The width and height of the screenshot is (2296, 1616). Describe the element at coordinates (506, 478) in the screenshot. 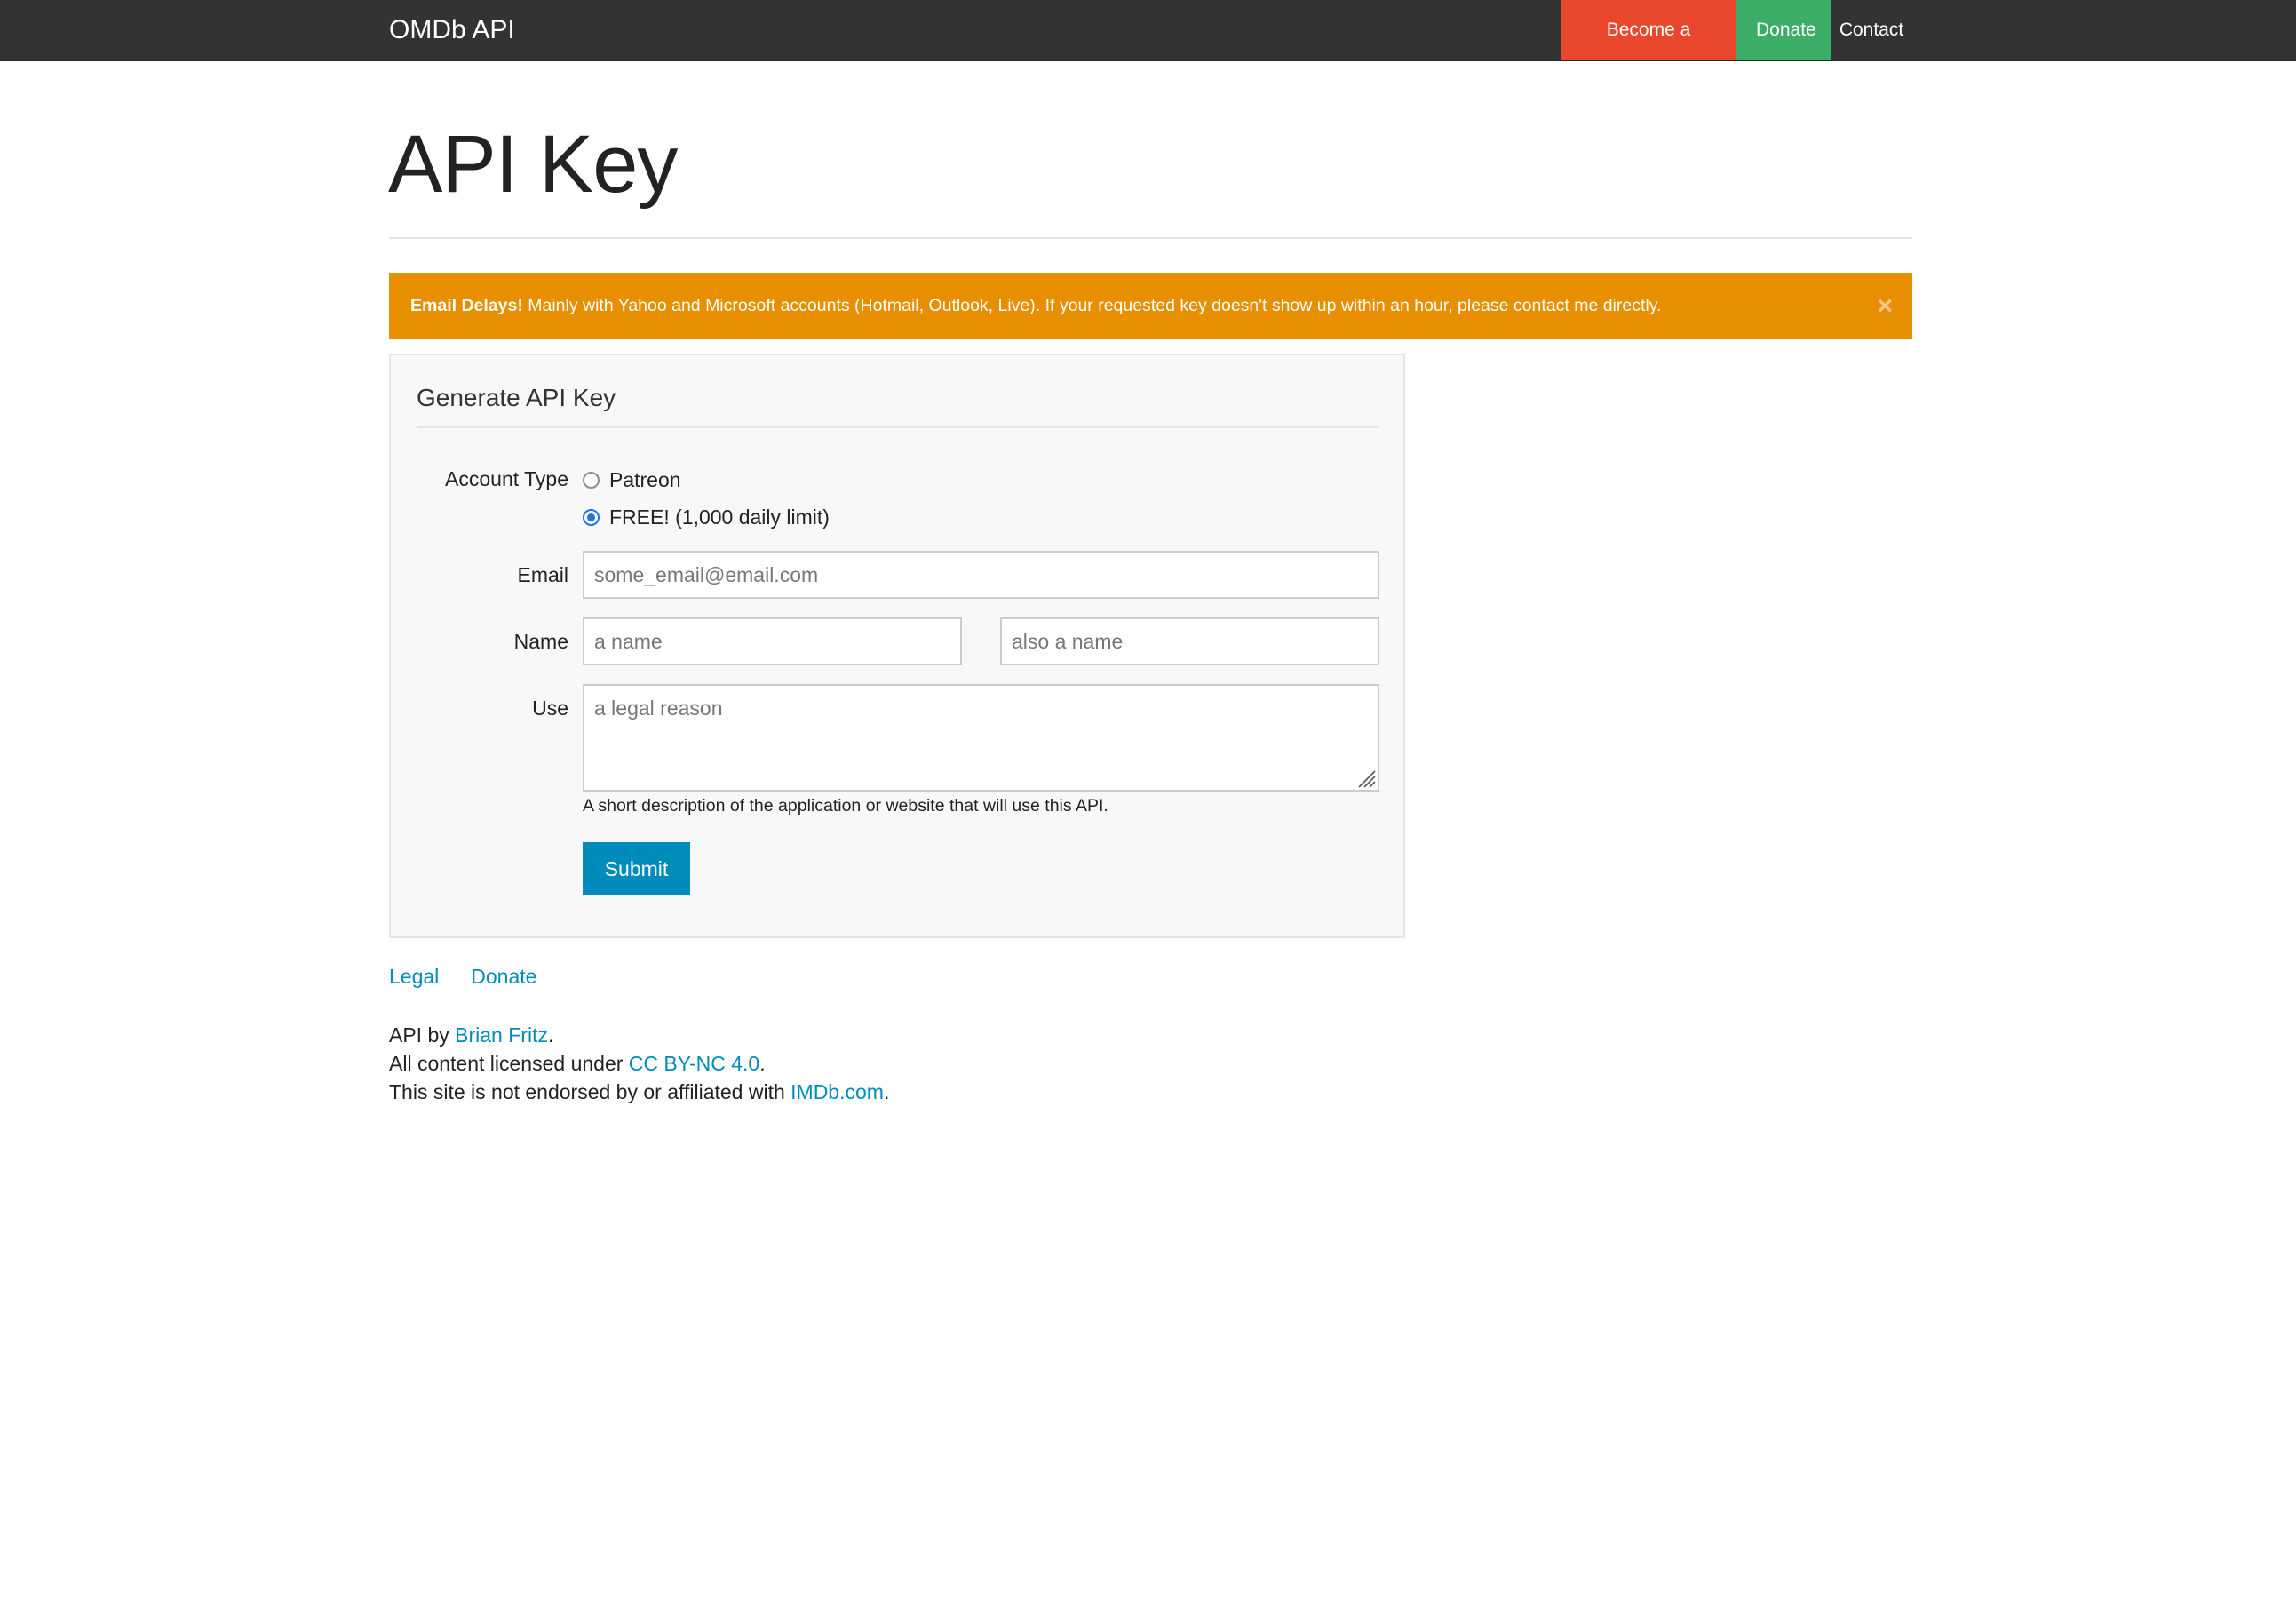

I see `account-type-label: Account Type` at that location.